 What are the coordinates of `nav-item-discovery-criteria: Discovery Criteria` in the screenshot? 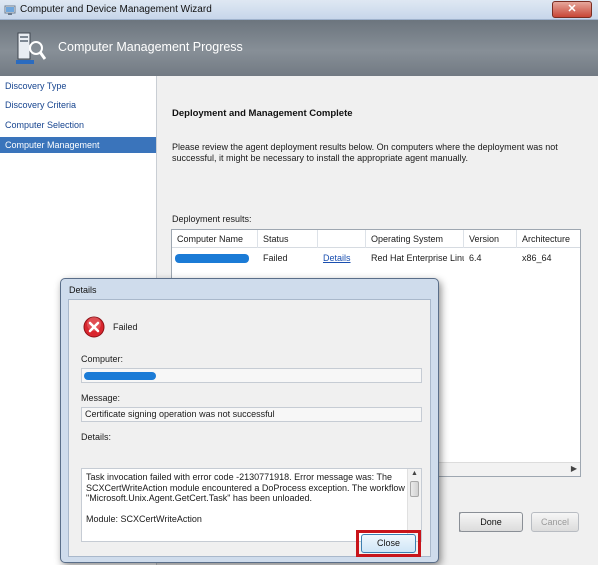 It's located at (78, 105).